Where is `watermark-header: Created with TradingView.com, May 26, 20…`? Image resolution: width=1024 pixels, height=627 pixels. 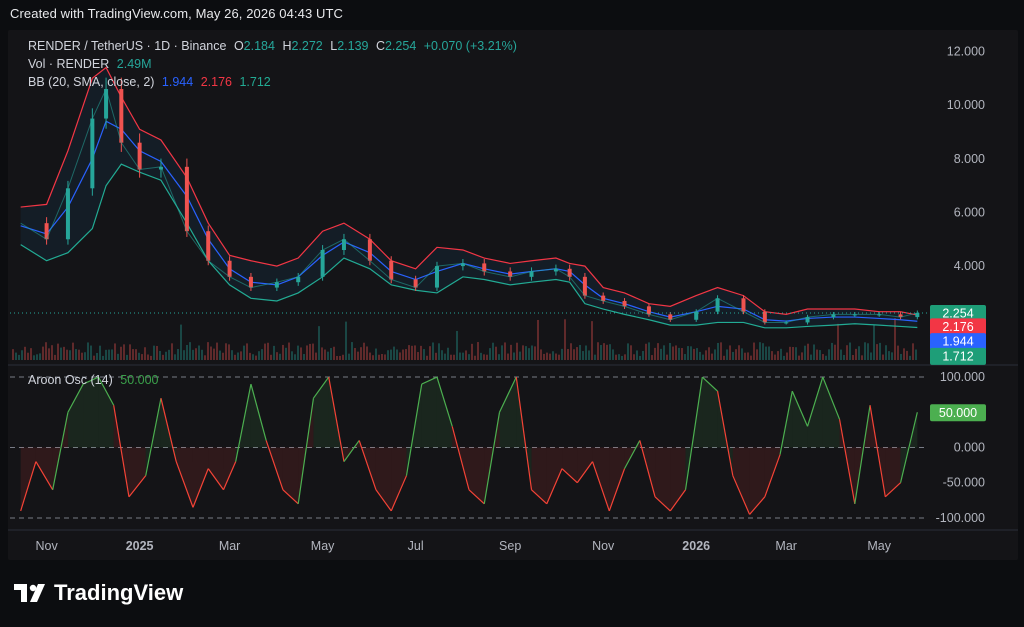 watermark-header: Created with TradingView.com, May 26, 20… is located at coordinates (177, 13).